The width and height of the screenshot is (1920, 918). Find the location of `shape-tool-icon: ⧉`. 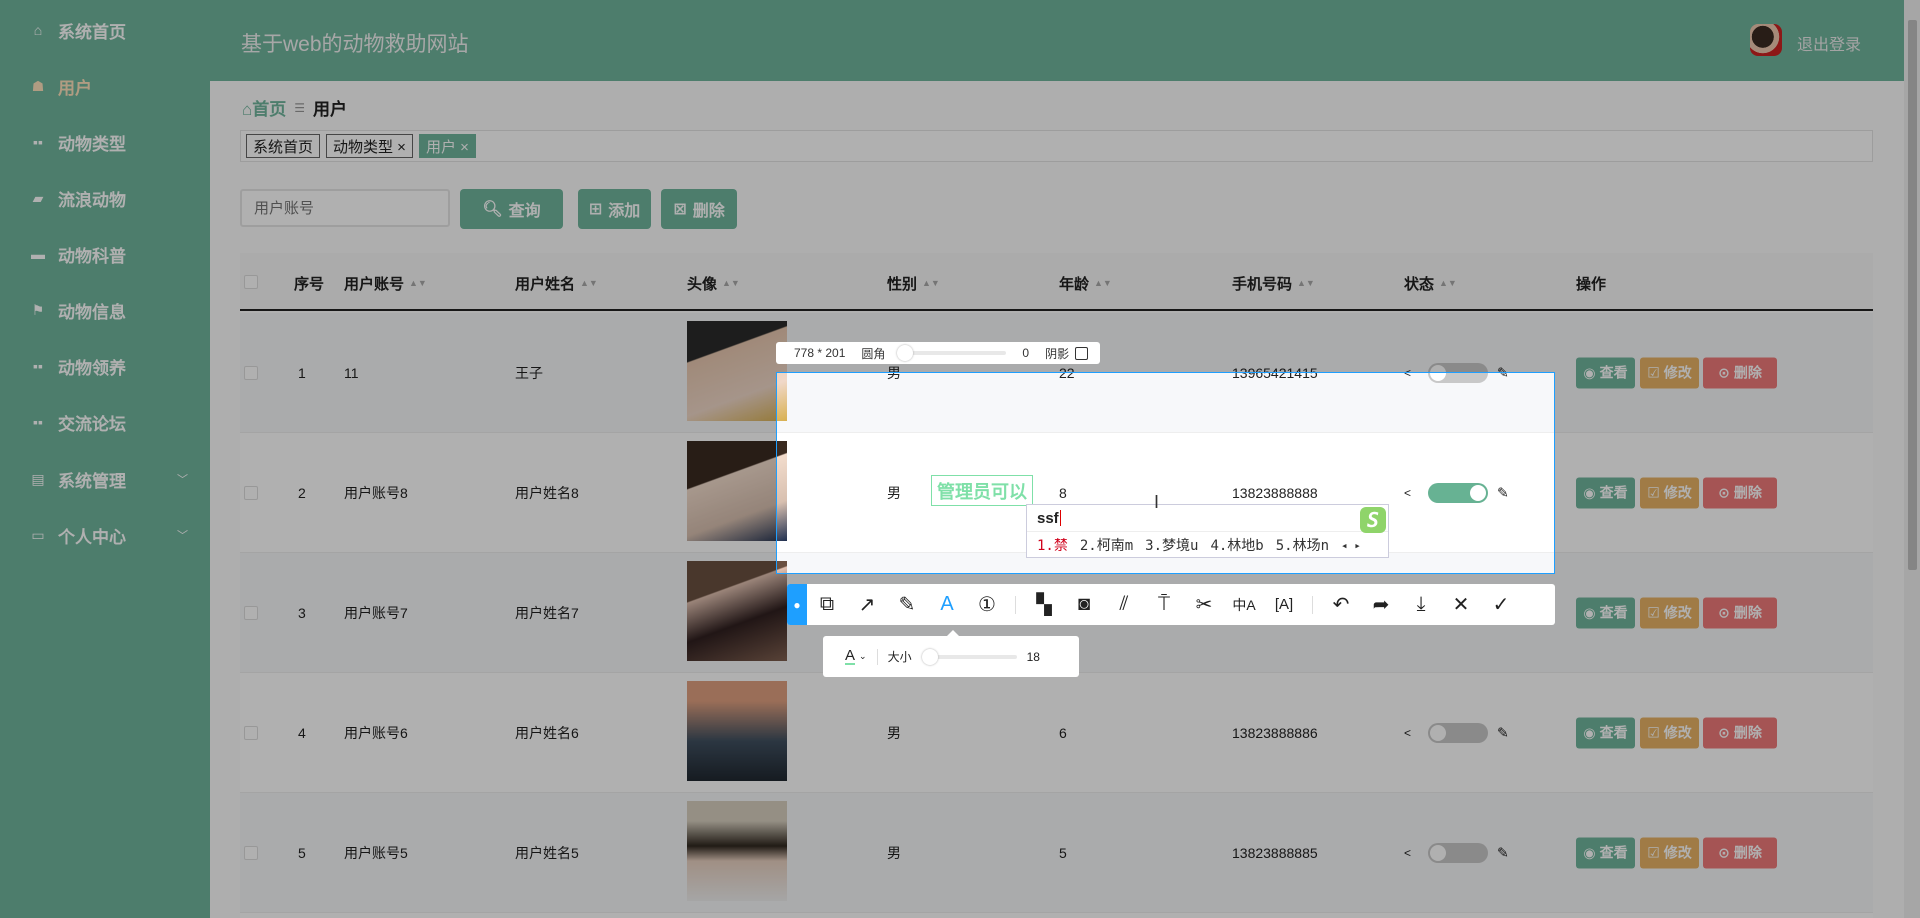

shape-tool-icon: ⧉ is located at coordinates (827, 604).